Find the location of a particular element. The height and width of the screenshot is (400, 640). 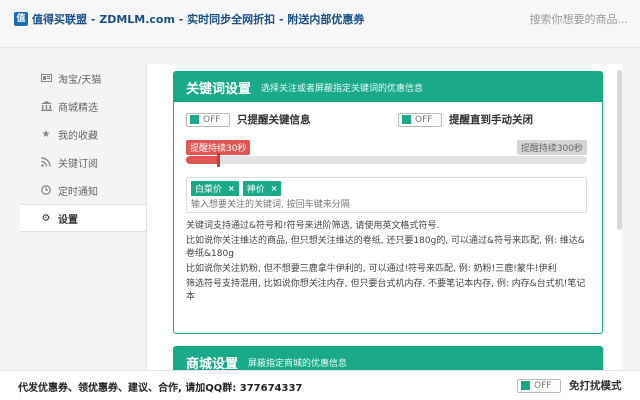

help-line: 关键词支持通过&符号和!符号来进阶筛选, 请使用英文格式符号. is located at coordinates (313, 226).